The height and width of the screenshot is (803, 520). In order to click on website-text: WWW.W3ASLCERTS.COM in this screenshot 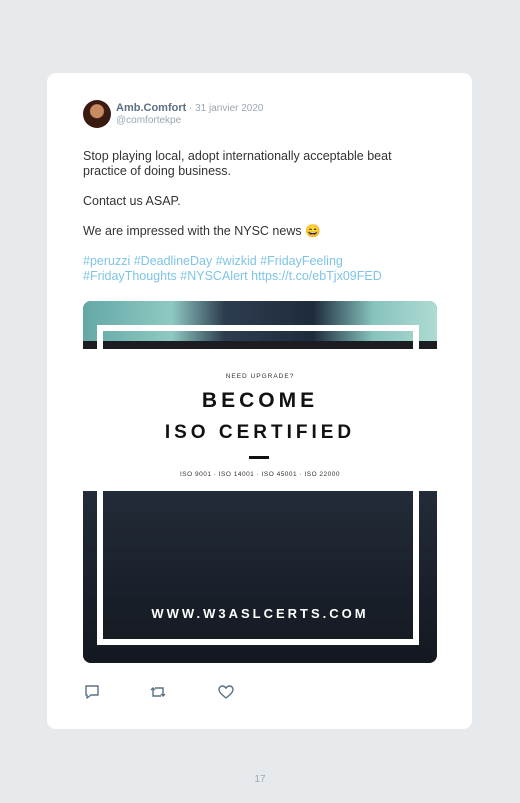, I will do `click(260, 613)`.